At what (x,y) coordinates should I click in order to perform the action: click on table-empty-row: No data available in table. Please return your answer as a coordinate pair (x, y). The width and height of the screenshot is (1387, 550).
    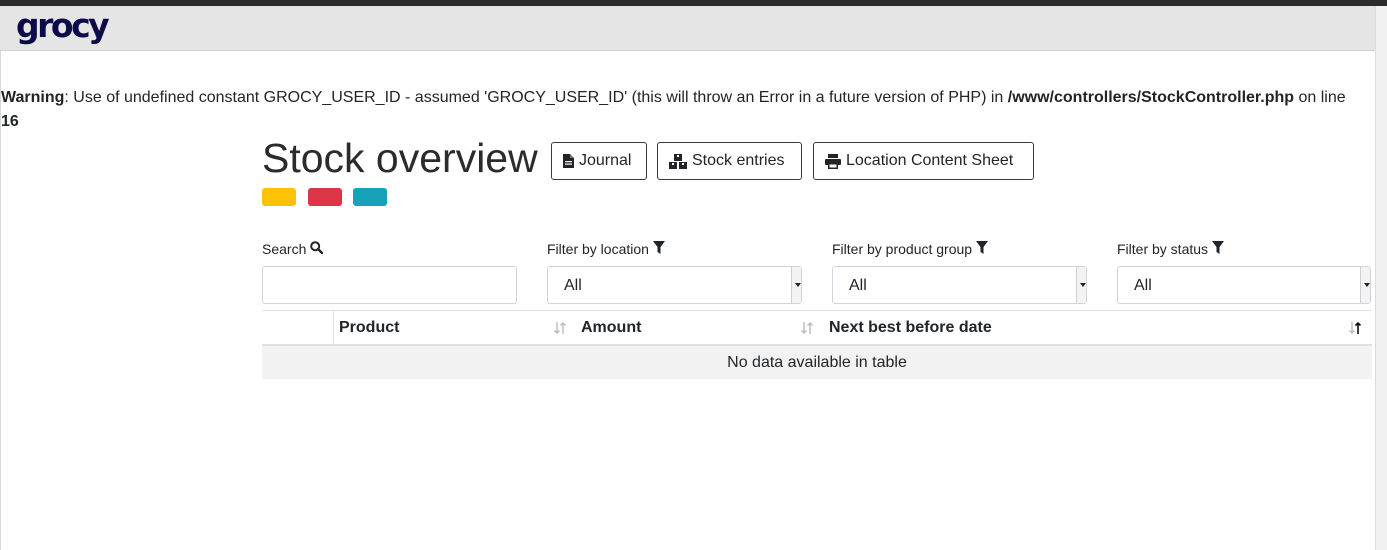
    Looking at the image, I should click on (817, 362).